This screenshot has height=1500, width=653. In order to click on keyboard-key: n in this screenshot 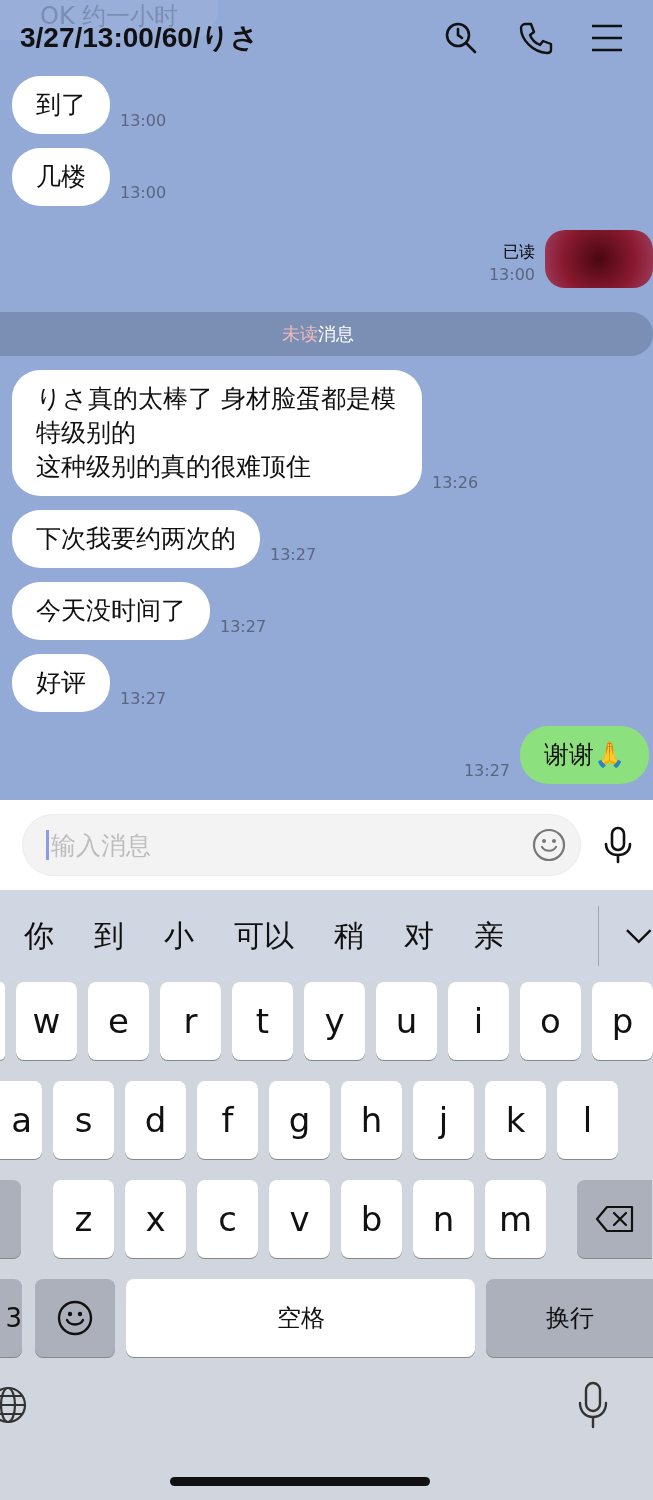, I will do `click(443, 1219)`.